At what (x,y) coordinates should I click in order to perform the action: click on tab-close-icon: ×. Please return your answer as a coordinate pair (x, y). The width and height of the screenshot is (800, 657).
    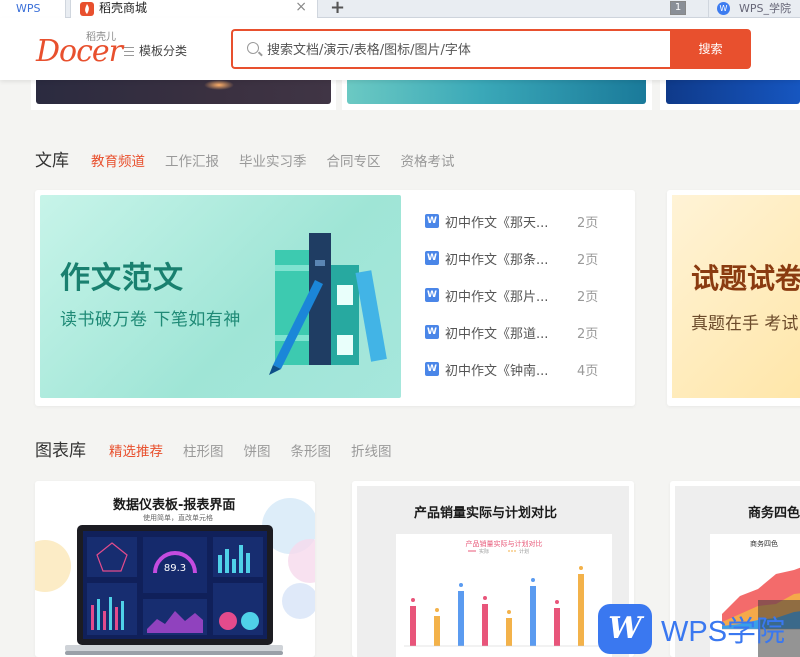
    Looking at the image, I should click on (301, 8).